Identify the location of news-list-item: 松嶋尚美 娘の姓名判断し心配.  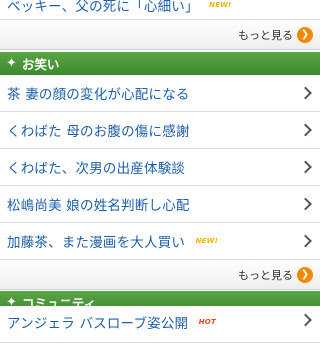
(160, 204).